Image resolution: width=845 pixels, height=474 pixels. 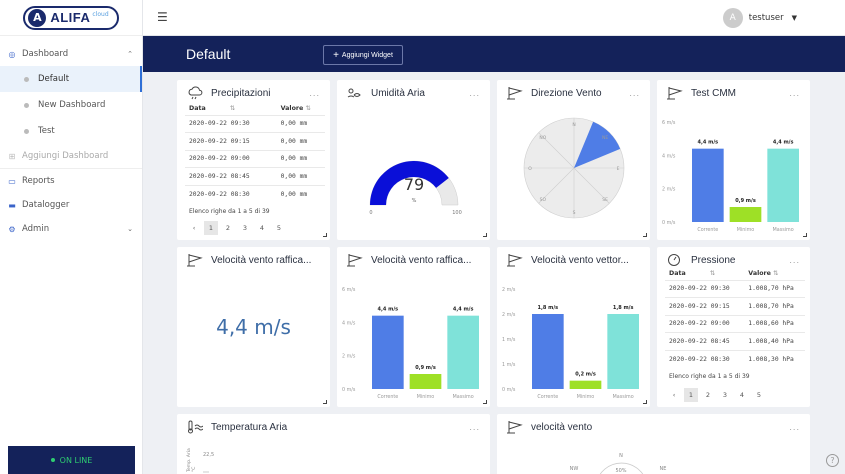 What do you see at coordinates (71, 229) in the screenshot?
I see `sidebar-item-admin: ⚙ Admin ⌄` at bounding box center [71, 229].